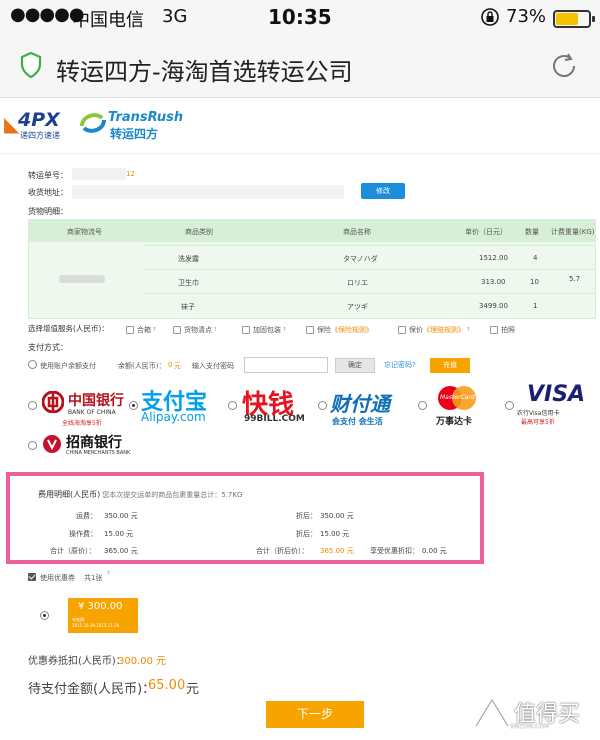 Image resolution: width=600 pixels, height=740 pixels. Describe the element at coordinates (369, 257) in the screenshot. I see `table-row: 洗发露 タマノハダ 1512.00 4` at that location.